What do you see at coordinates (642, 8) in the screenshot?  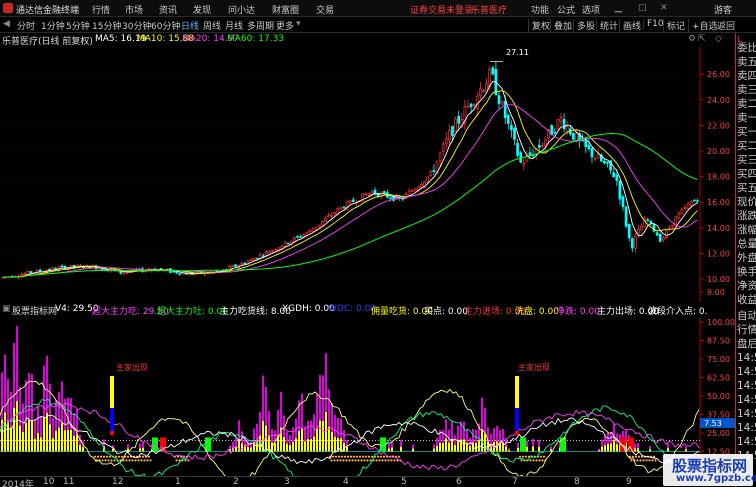 I see `maximize-icon: □` at bounding box center [642, 8].